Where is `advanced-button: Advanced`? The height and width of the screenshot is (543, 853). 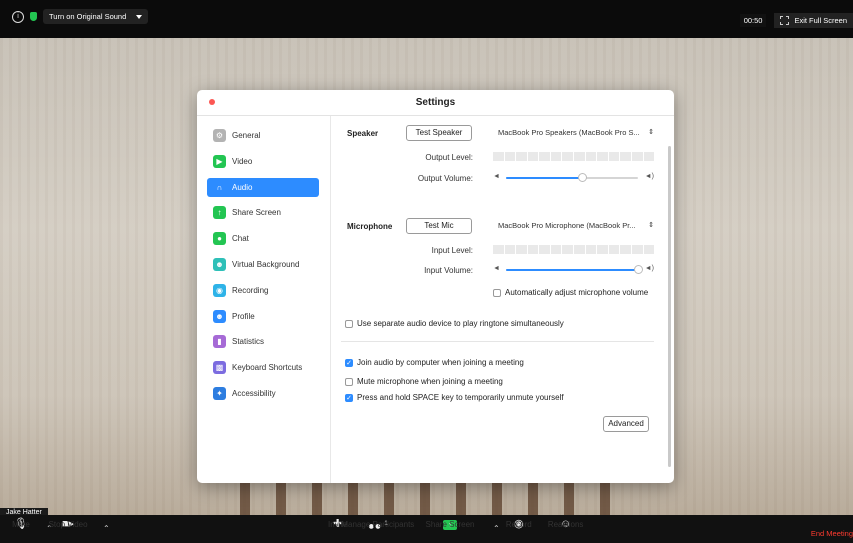 advanced-button: Advanced is located at coordinates (626, 424).